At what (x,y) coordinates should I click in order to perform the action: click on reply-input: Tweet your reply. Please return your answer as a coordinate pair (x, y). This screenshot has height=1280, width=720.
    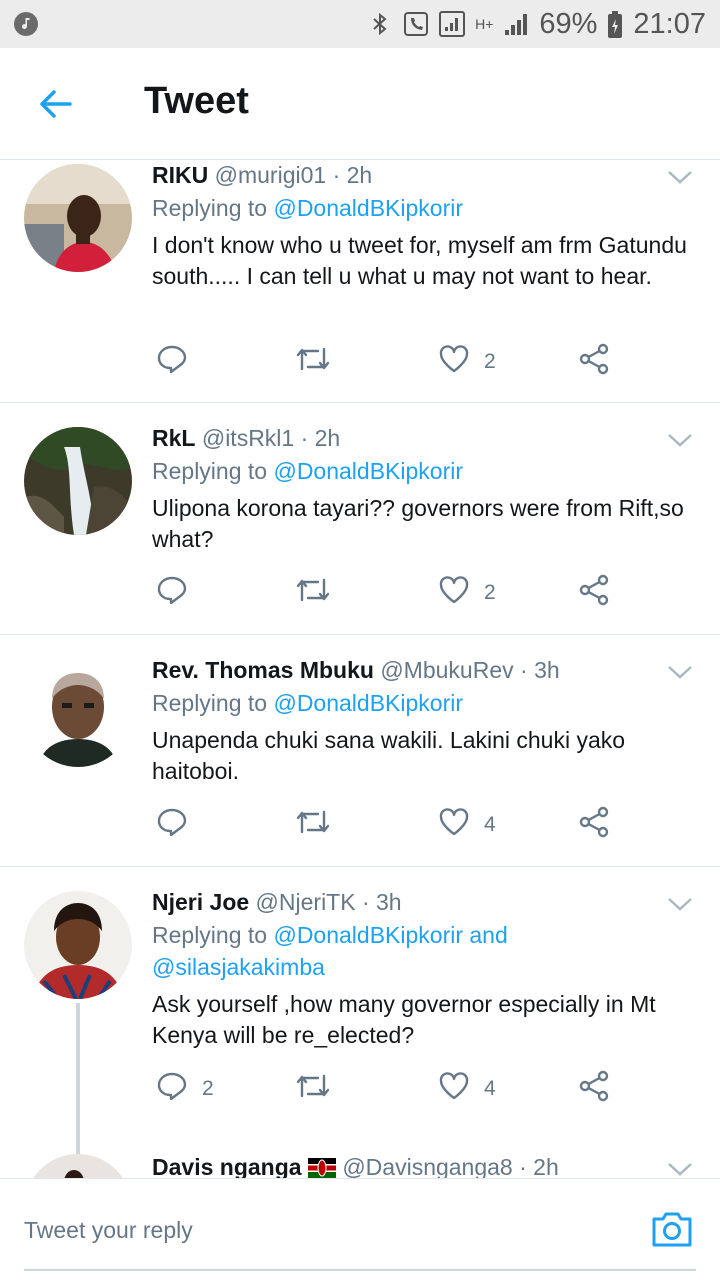
    Looking at the image, I should click on (108, 1230).